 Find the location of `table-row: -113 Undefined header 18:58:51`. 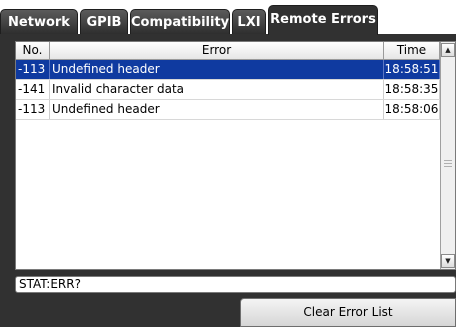

table-row: -113 Undefined header 18:58:51 is located at coordinates (228, 70).